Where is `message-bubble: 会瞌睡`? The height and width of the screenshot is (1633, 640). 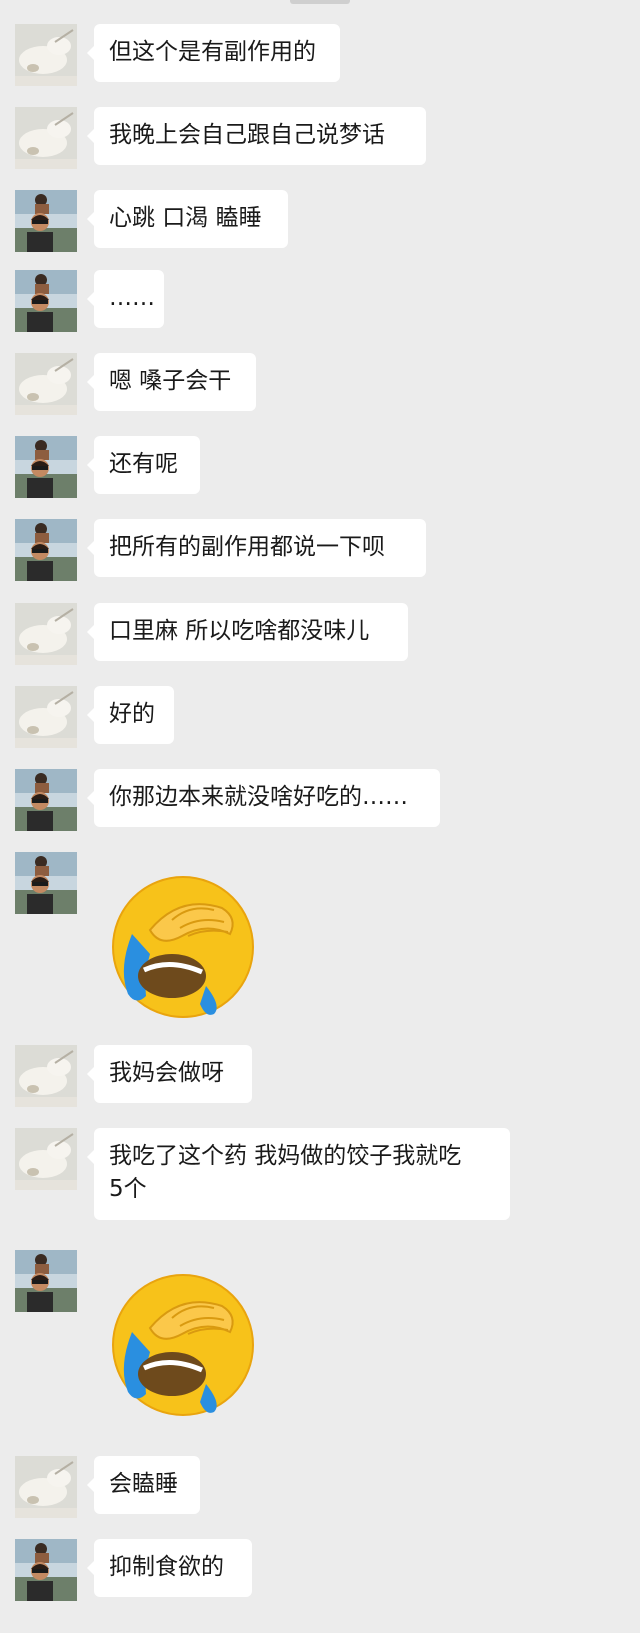
message-bubble: 会瞌睡 is located at coordinates (143, 1485).